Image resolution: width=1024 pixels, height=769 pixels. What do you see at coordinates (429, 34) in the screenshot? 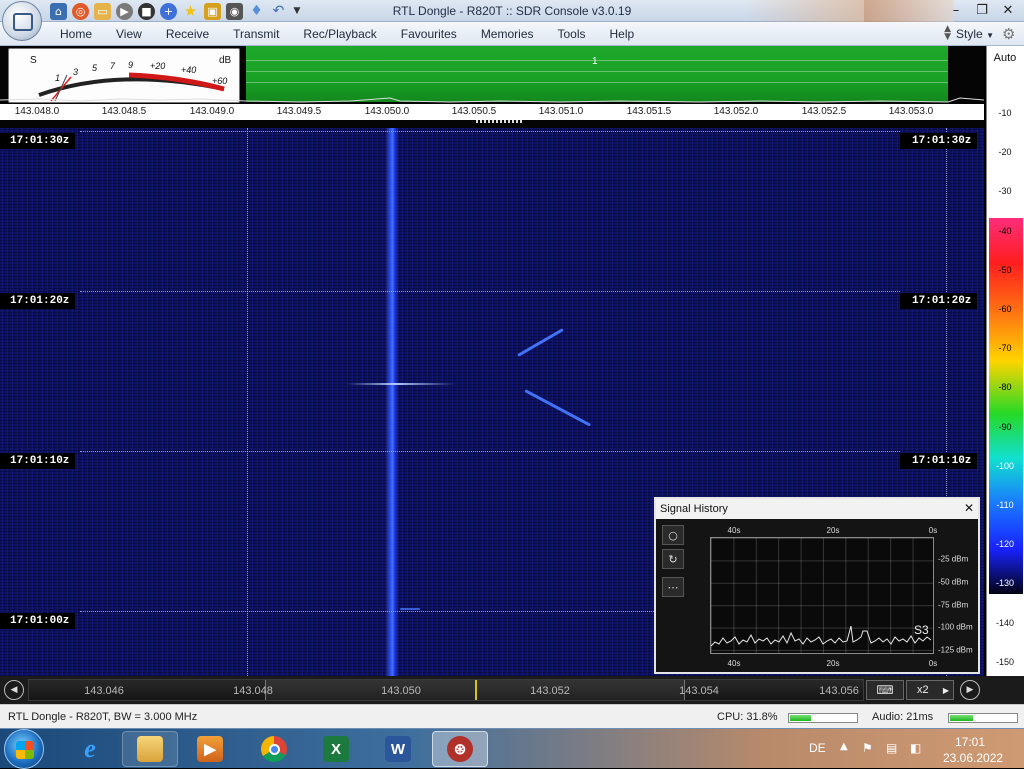
I see `tab-favourites: Favourites` at bounding box center [429, 34].